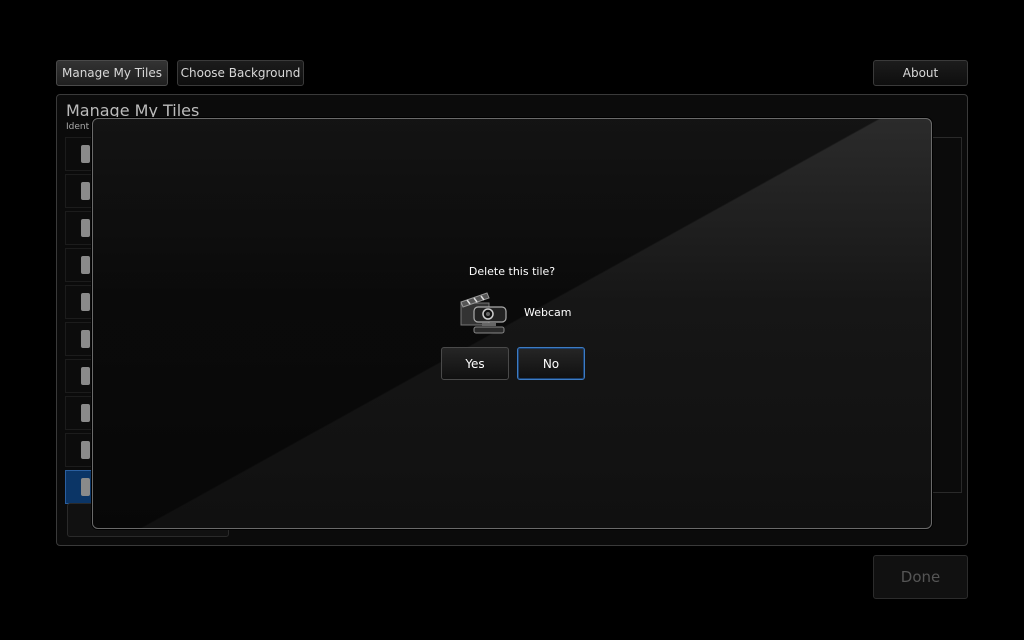  Describe the element at coordinates (512, 271) in the screenshot. I see `dialog-question: Delete this tile?` at that location.